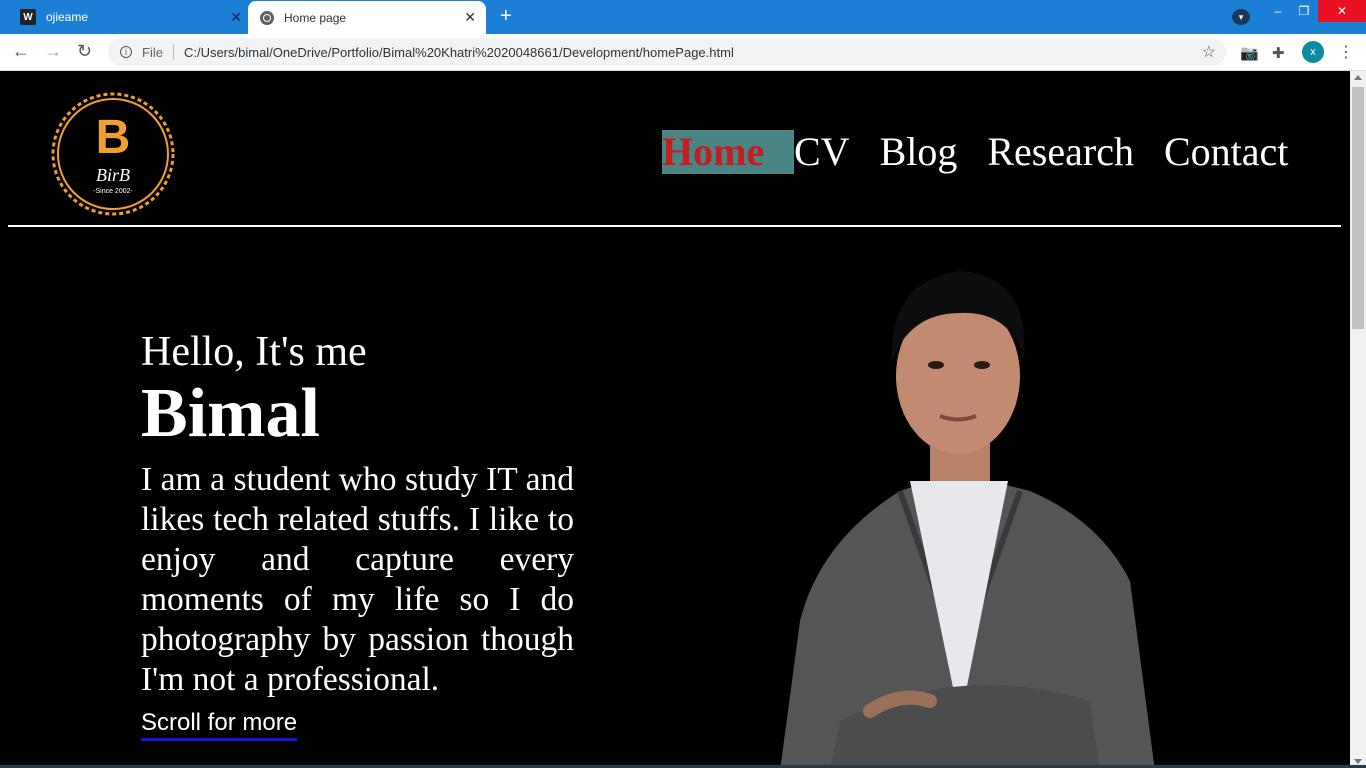 This screenshot has height=768, width=1366. What do you see at coordinates (1358, 761) in the screenshot?
I see `scroll-down-arrow-icon` at bounding box center [1358, 761].